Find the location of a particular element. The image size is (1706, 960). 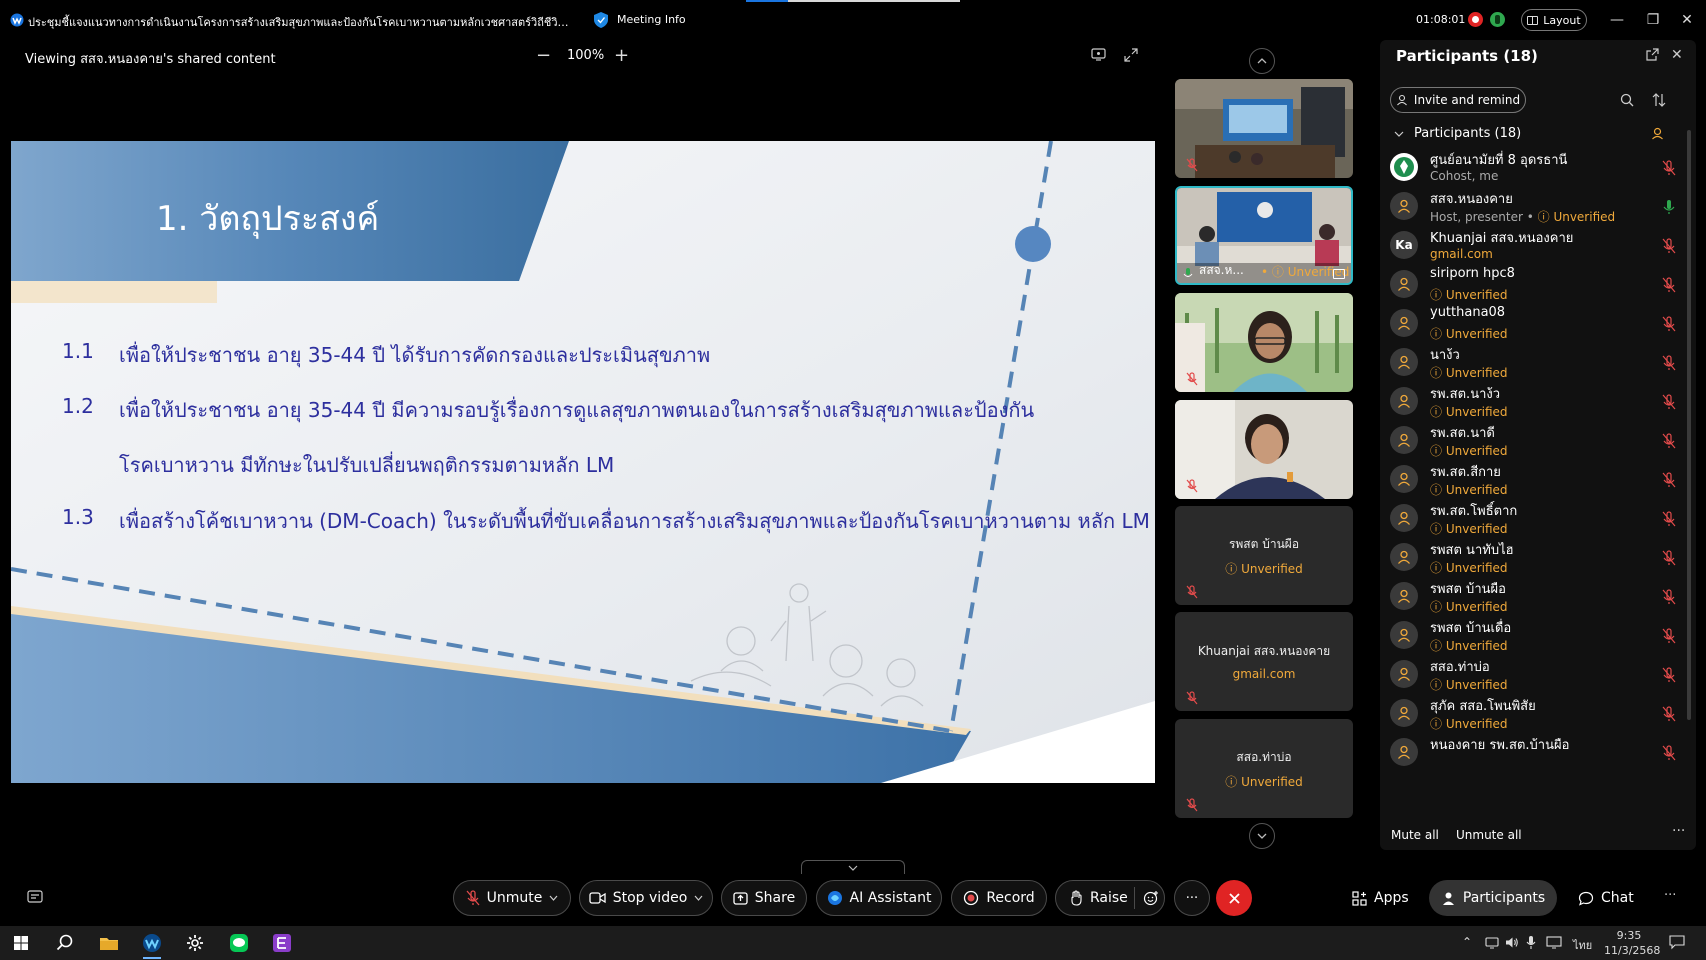

meeting-timer: 01:08:01 is located at coordinates (1441, 19).